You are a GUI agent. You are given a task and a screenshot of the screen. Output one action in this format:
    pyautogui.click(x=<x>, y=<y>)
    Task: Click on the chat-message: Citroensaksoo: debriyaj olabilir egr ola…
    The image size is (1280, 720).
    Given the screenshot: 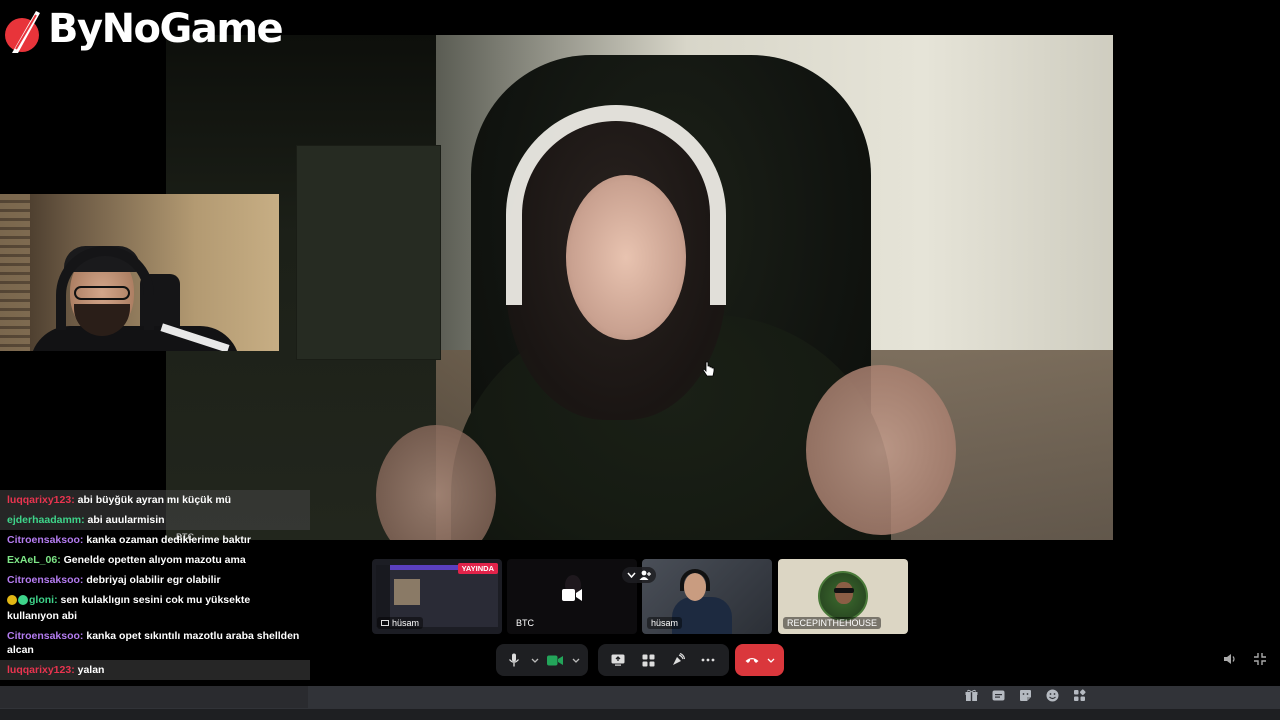 What is the action you would take?
    pyautogui.click(x=155, y=580)
    